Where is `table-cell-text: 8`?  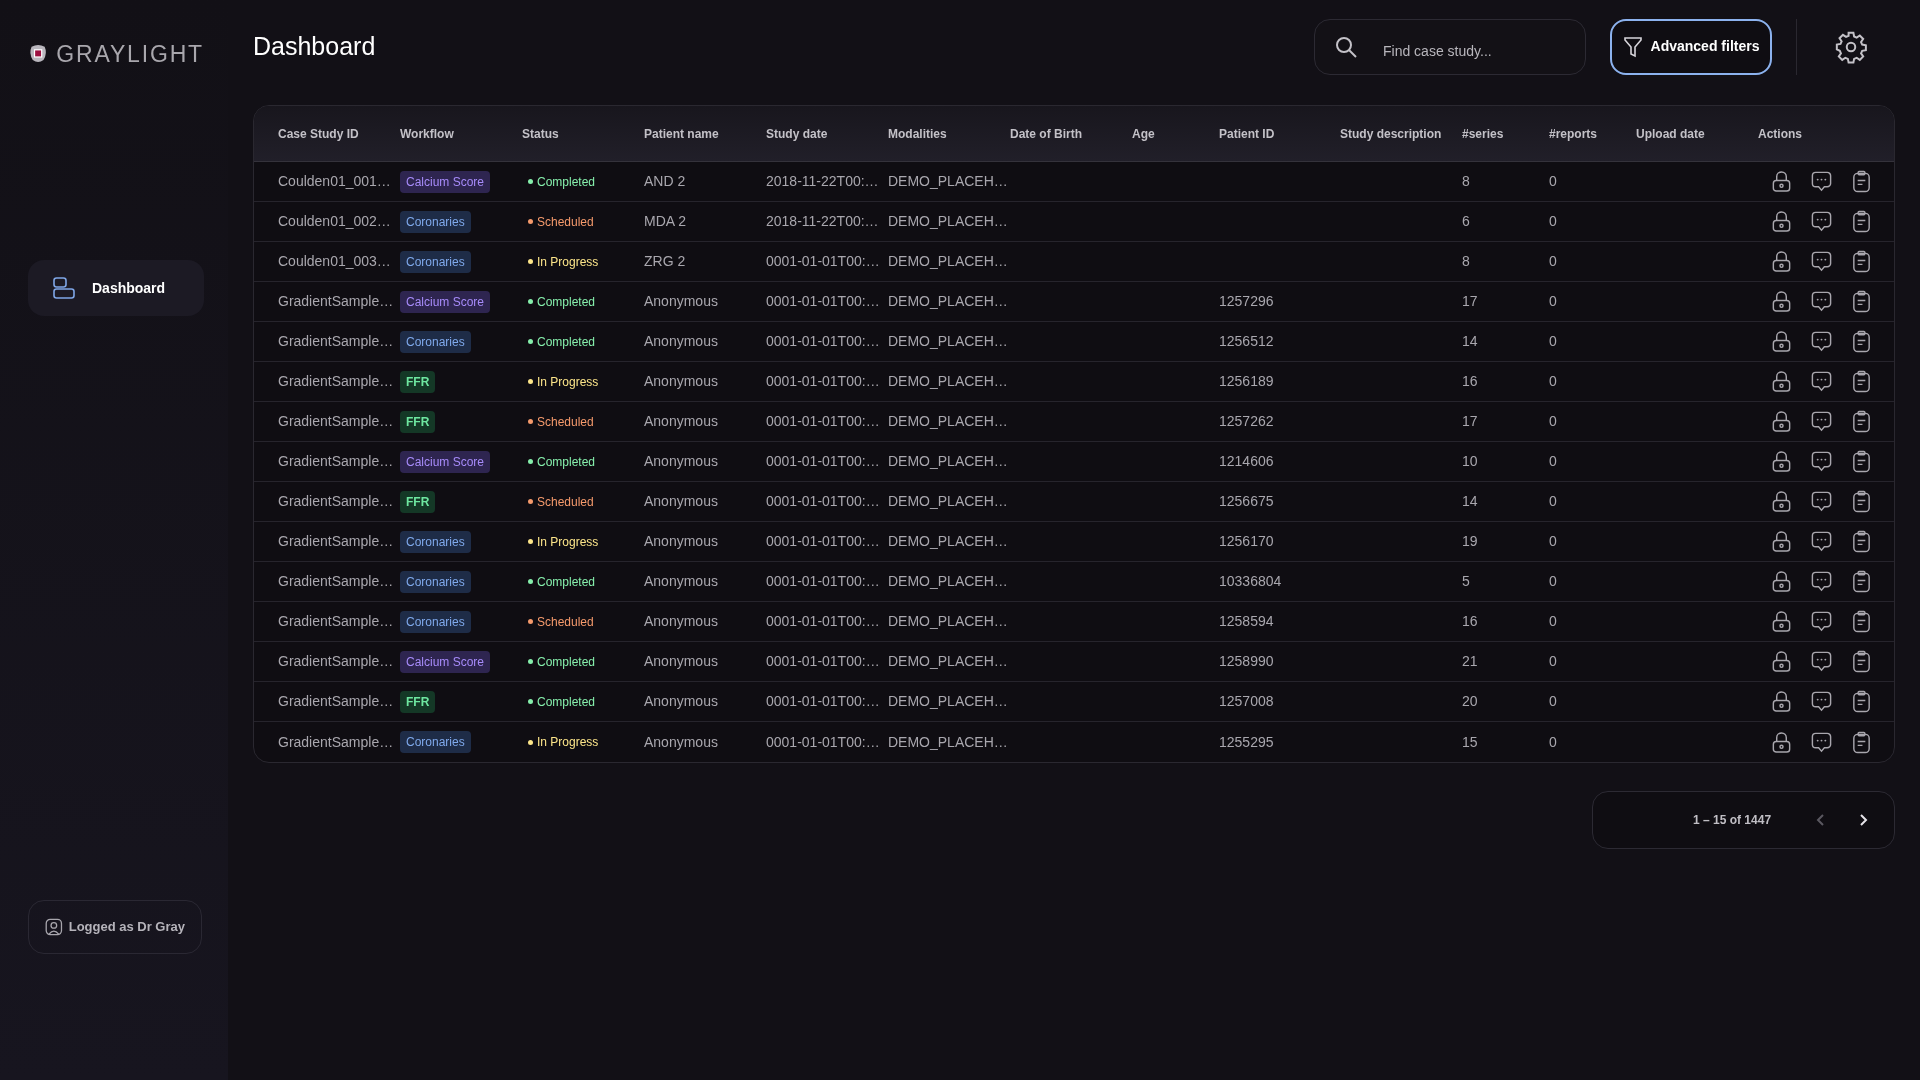
table-cell-text: 8 is located at coordinates (1466, 181).